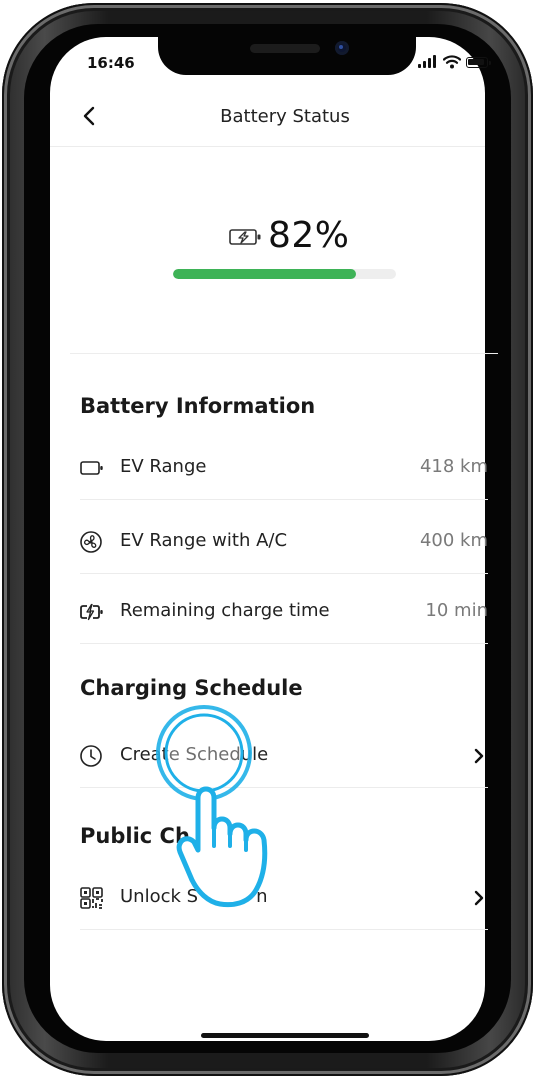 The image size is (535, 1078). What do you see at coordinates (204, 540) in the screenshot?
I see `ev-range-ac-label: EV Range with A/C` at bounding box center [204, 540].